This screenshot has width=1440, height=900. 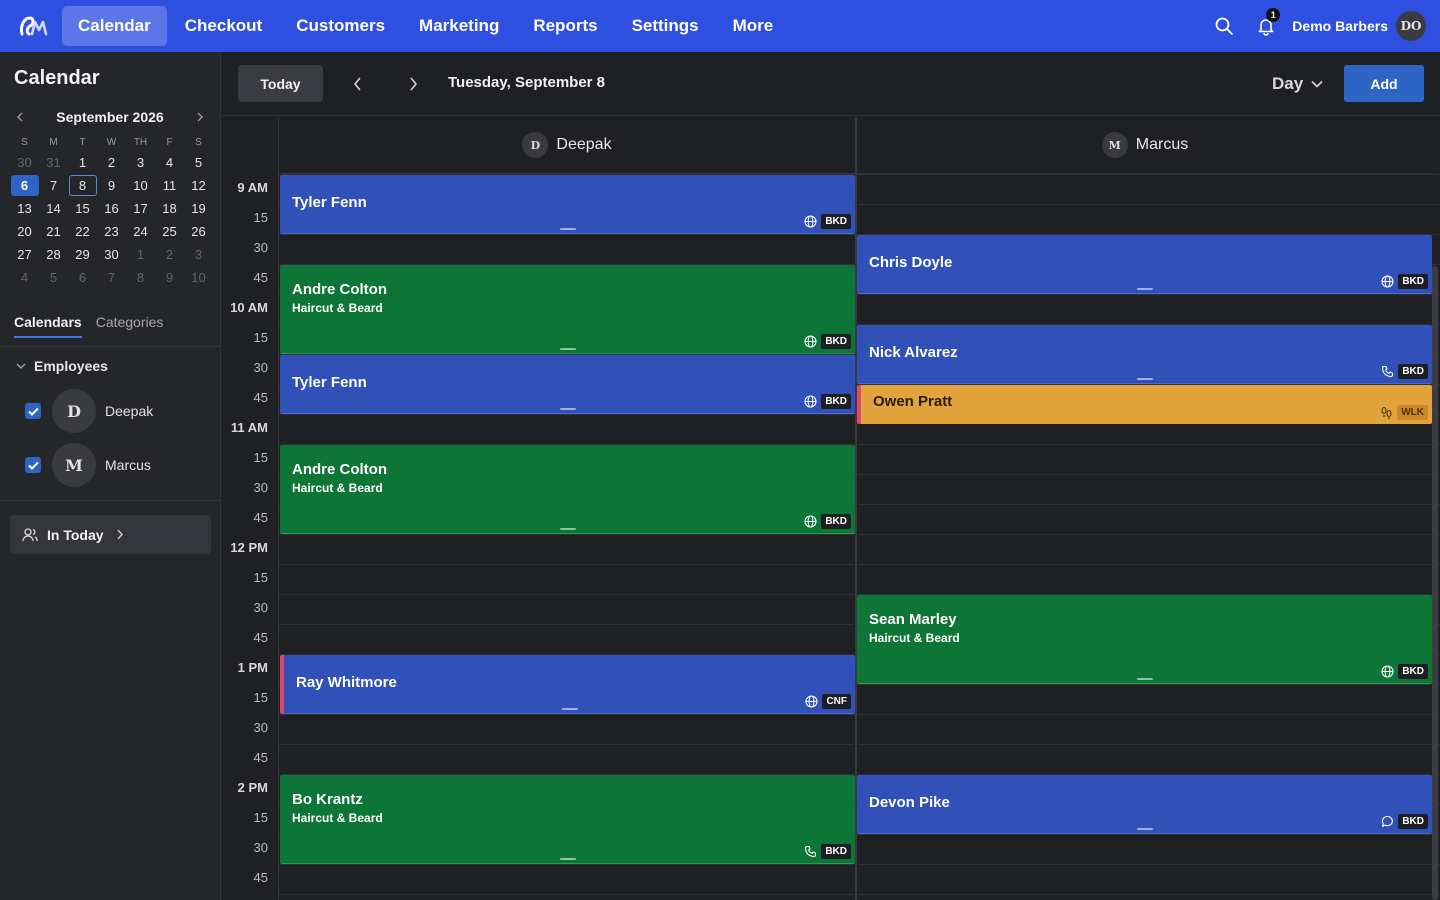 What do you see at coordinates (665, 26) in the screenshot?
I see `nav-item-settings: Settings` at bounding box center [665, 26].